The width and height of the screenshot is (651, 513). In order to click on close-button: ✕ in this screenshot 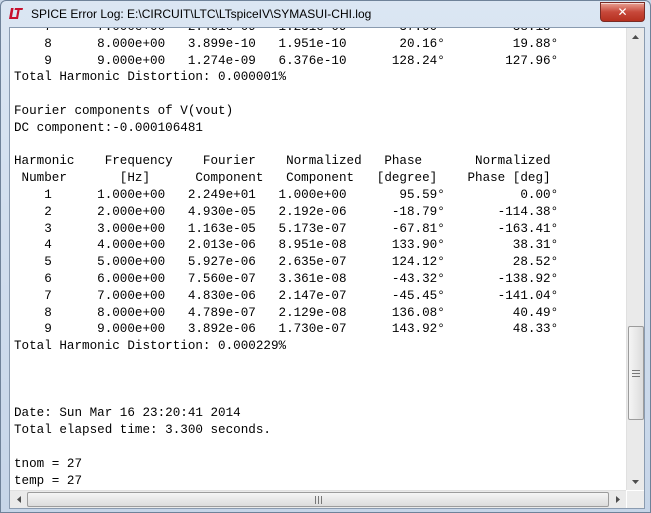, I will do `click(622, 12)`.